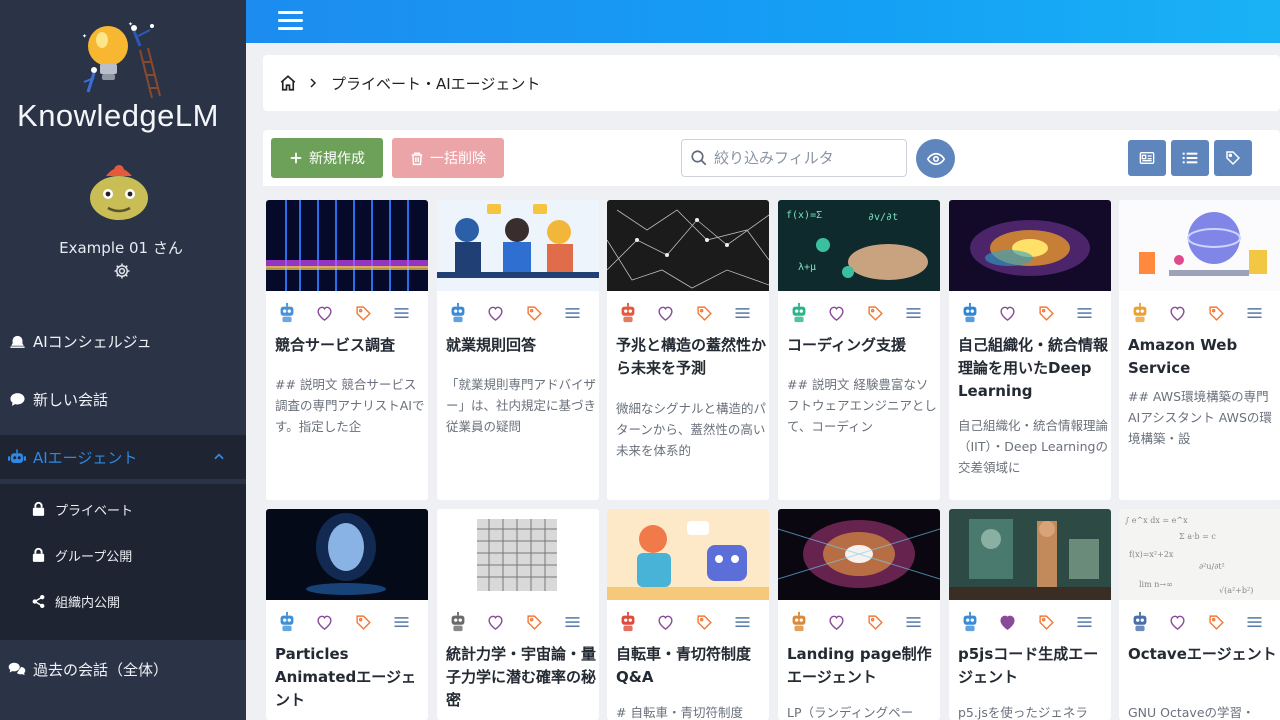  I want to click on card-view-button, so click(1147, 158).